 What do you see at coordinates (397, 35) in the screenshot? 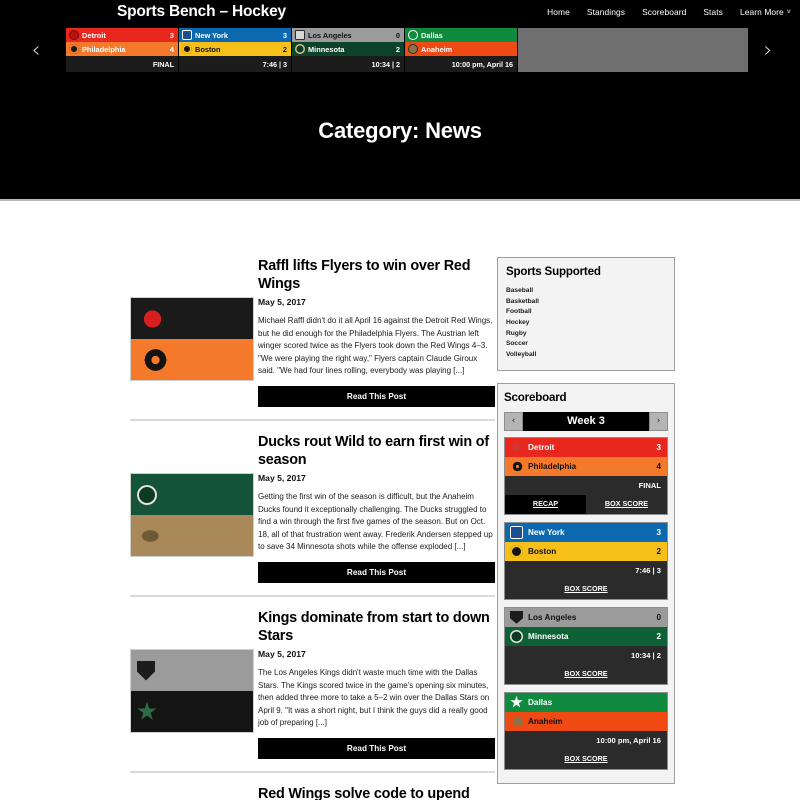
I see `team-score: 0` at bounding box center [397, 35].